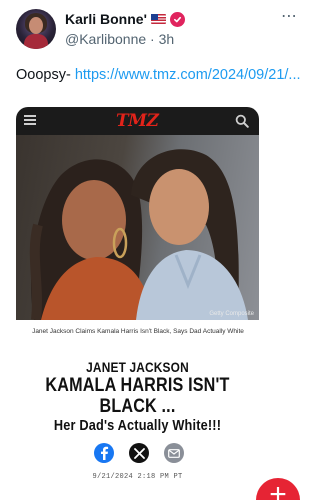 The width and height of the screenshot is (320, 500). Describe the element at coordinates (36, 41) in the screenshot. I see `avatar-body` at that location.